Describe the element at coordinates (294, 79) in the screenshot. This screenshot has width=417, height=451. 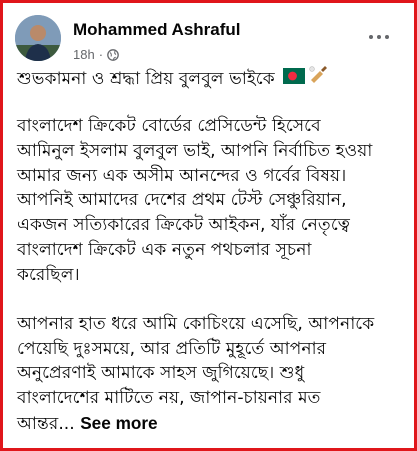
I see `bangladesh-flag-icon` at that location.